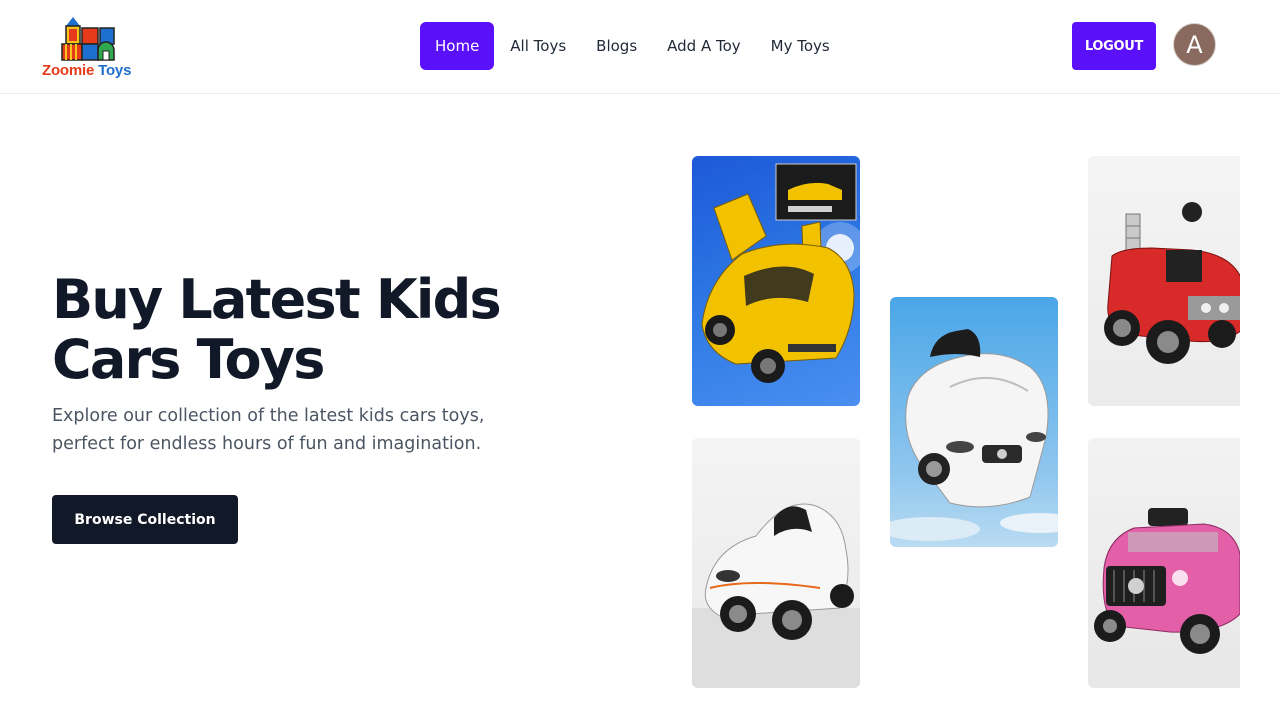 The width and height of the screenshot is (1280, 728). I want to click on nav-blogs: Blogs, so click(616, 46).